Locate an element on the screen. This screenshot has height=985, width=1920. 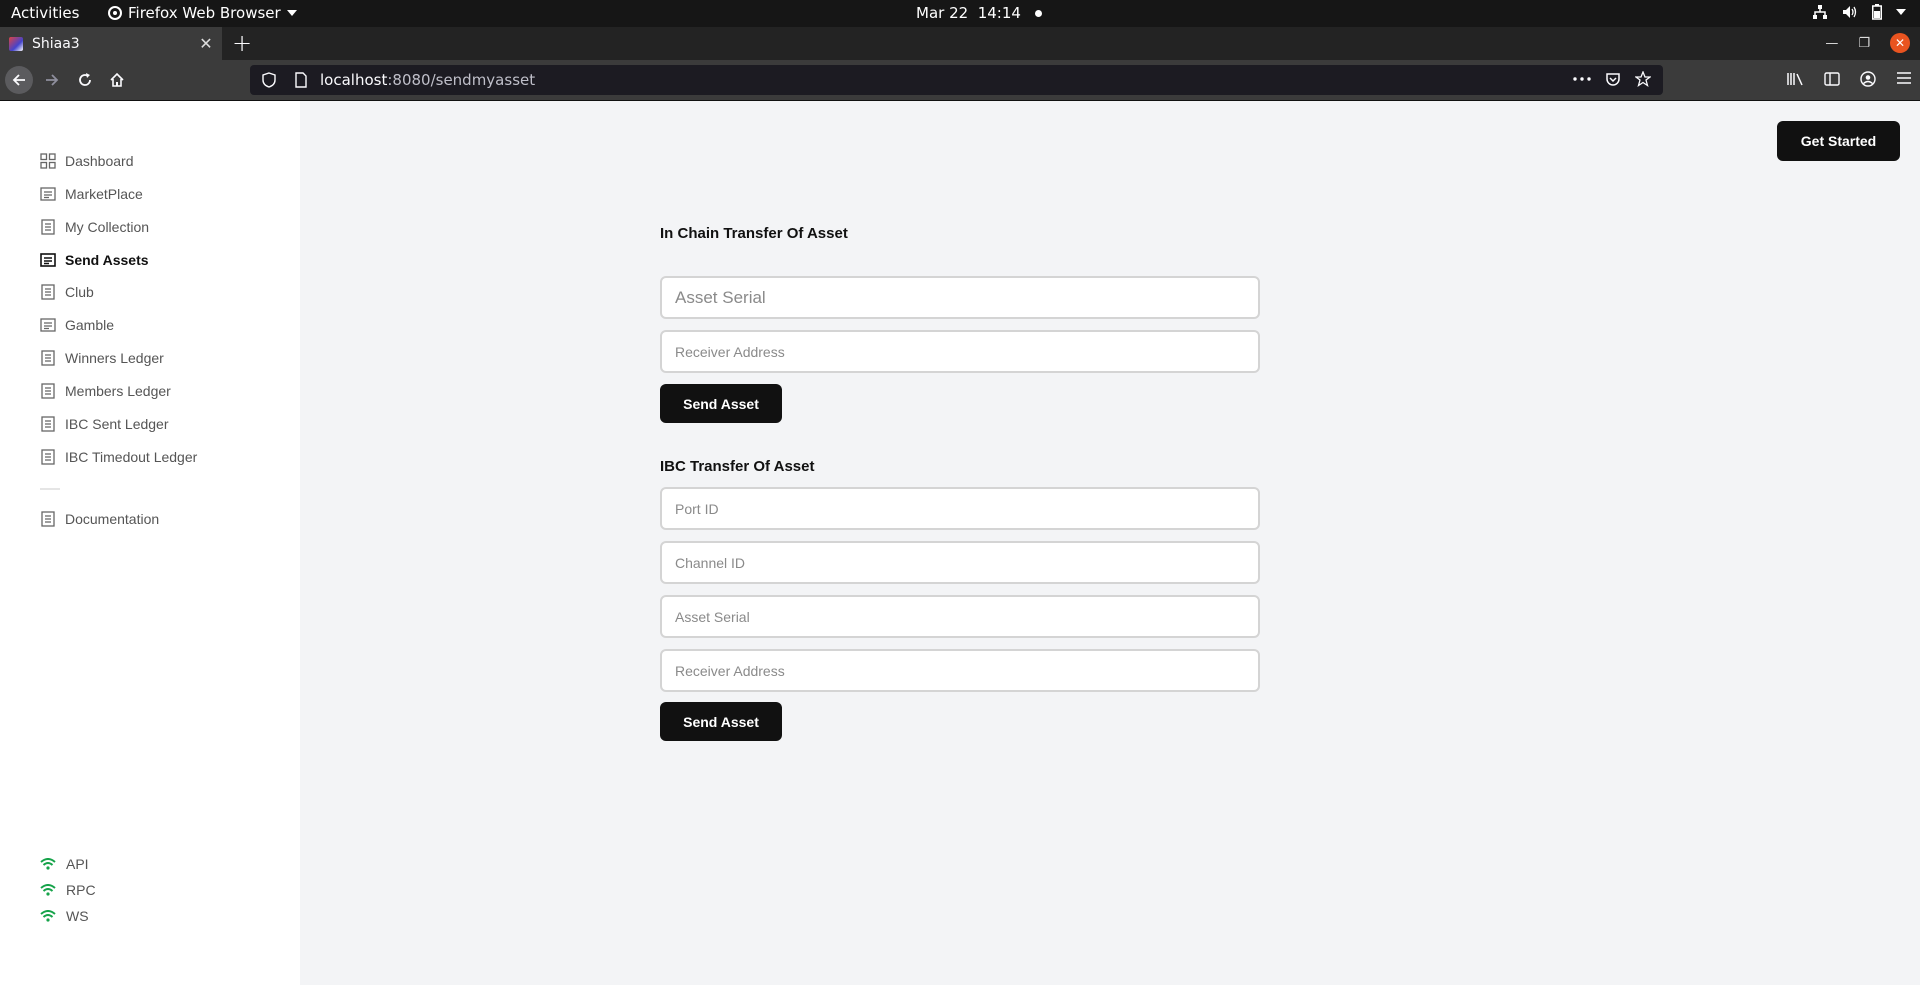
new-tab-button: + is located at coordinates (242, 43).